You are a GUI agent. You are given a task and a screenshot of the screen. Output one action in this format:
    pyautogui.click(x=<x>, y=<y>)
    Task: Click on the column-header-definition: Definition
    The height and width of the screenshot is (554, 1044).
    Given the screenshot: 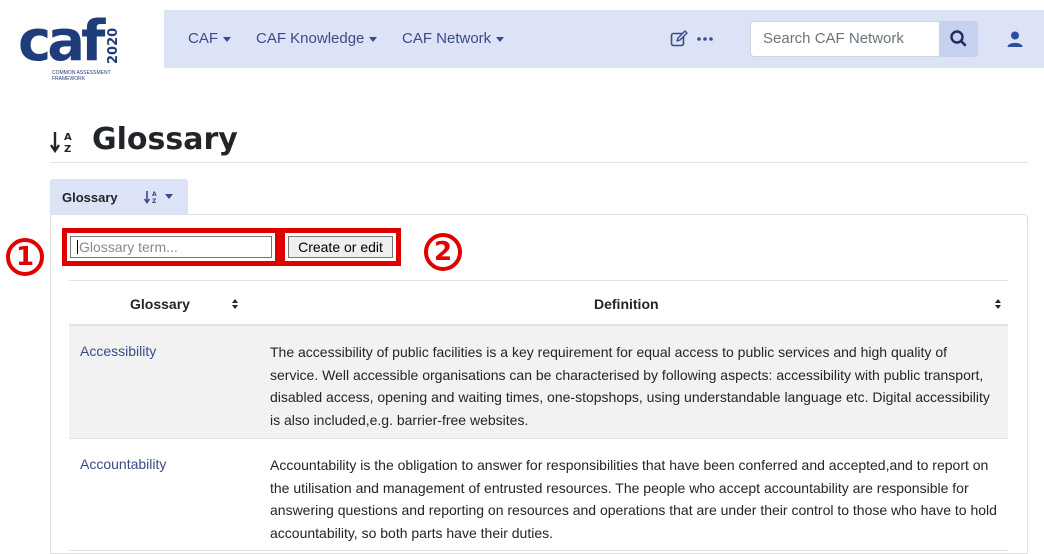 What is the action you would take?
    pyautogui.click(x=626, y=304)
    